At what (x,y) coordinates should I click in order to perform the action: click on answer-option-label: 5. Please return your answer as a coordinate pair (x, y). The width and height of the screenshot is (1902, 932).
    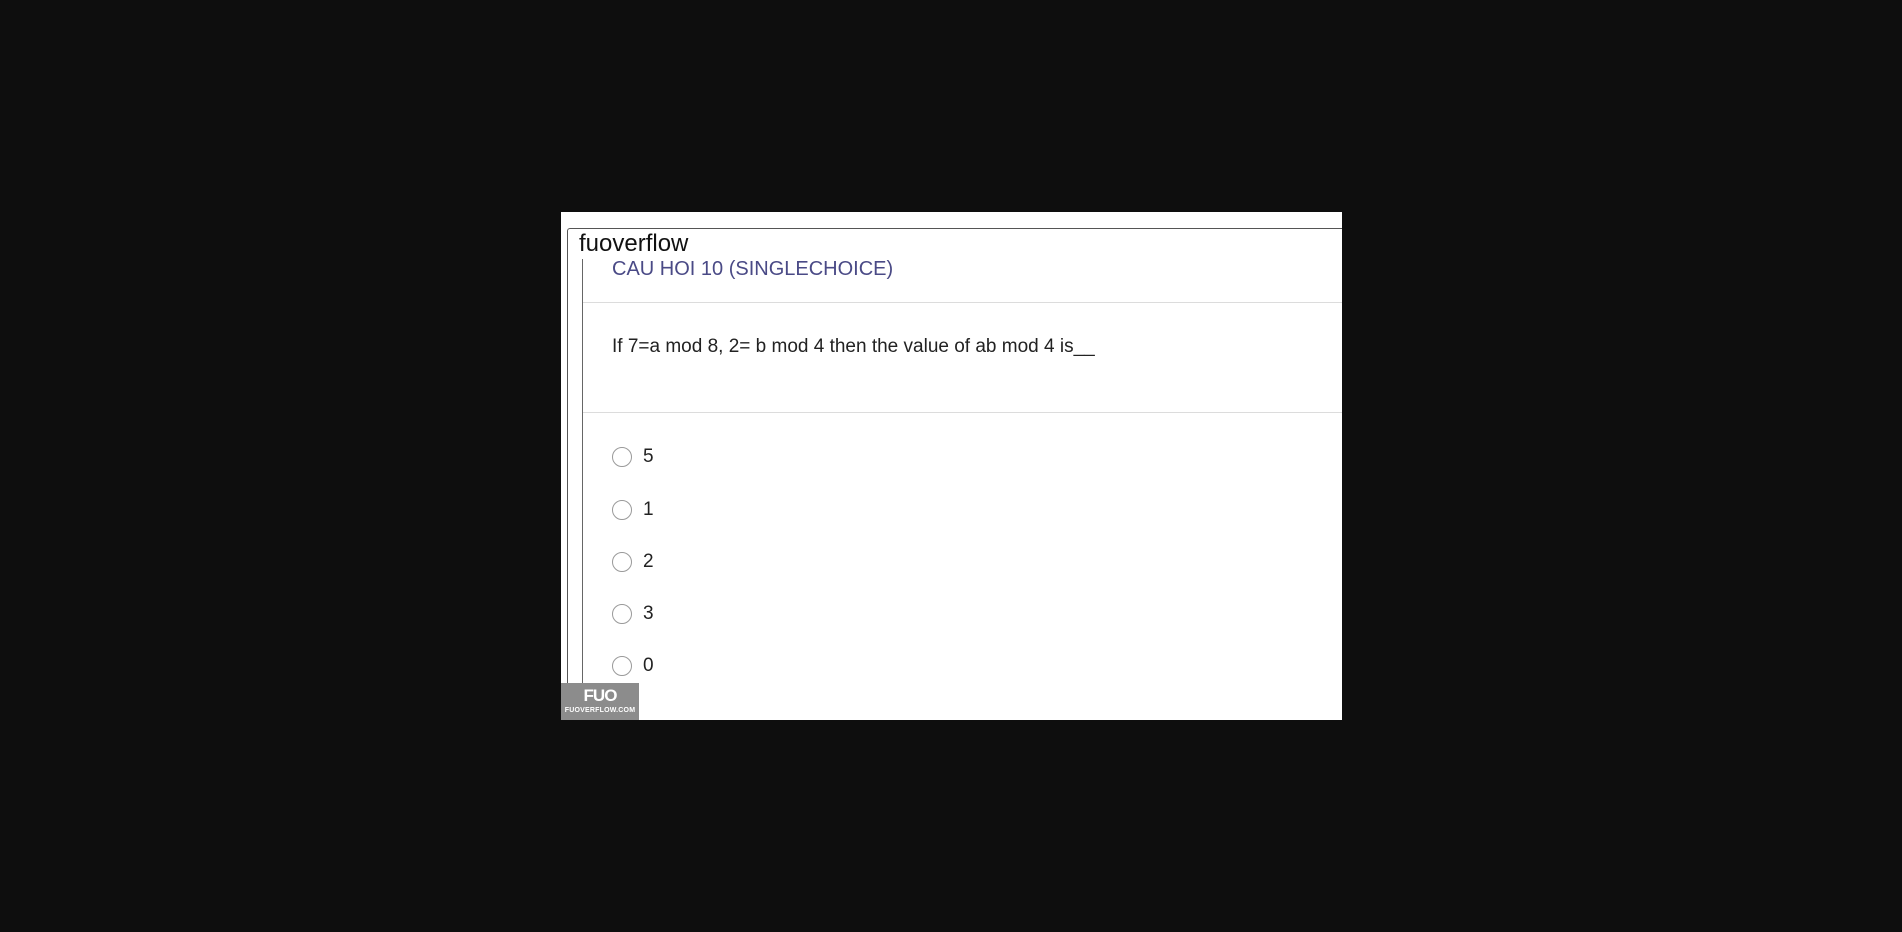
    Looking at the image, I should click on (648, 456).